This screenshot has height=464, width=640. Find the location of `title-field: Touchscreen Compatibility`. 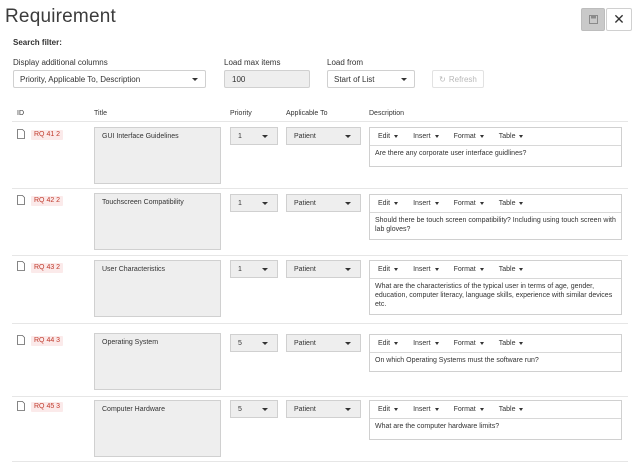

title-field: Touchscreen Compatibility is located at coordinates (157, 221).